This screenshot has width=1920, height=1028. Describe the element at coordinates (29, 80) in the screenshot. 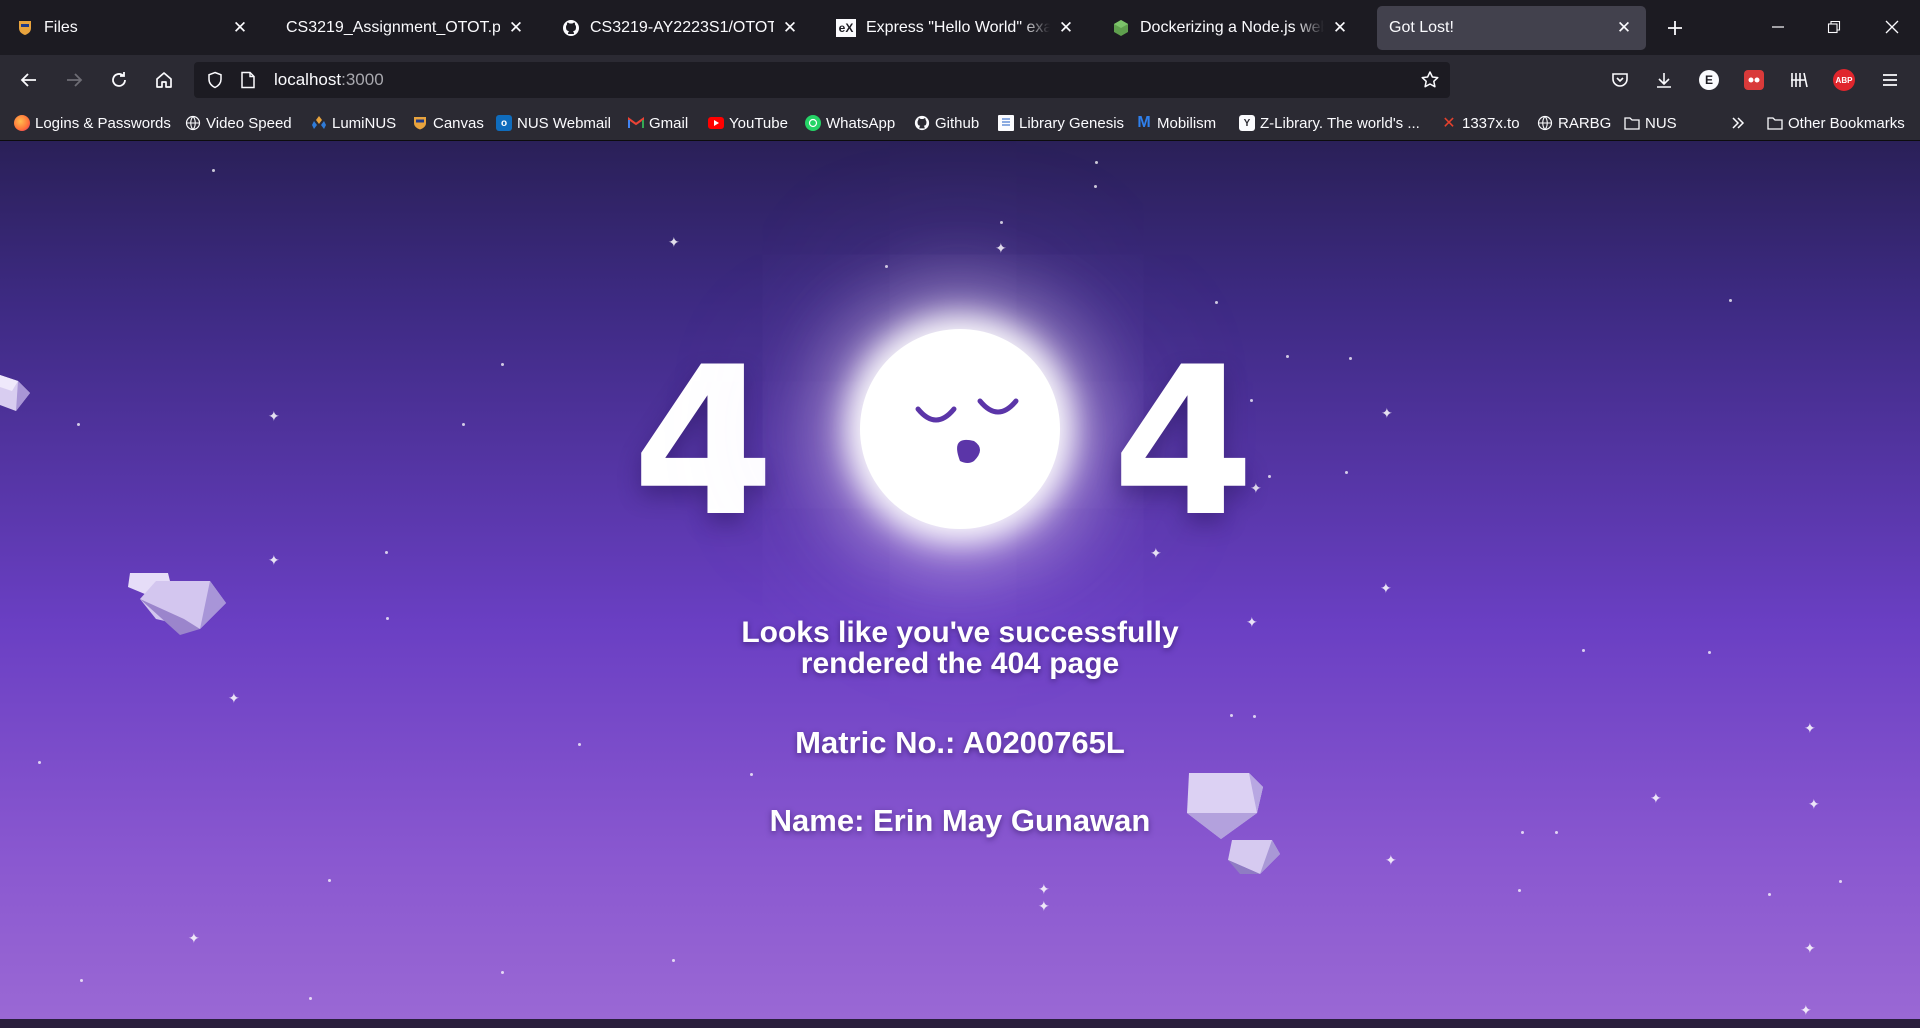

I see `back-button` at that location.